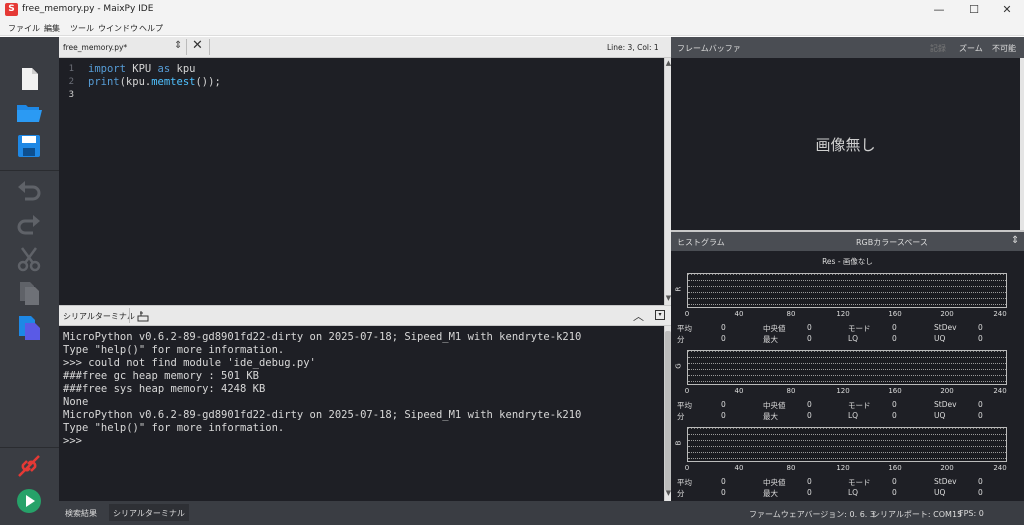  What do you see at coordinates (938, 48) in the screenshot?
I see `record-button: 記録` at bounding box center [938, 48].